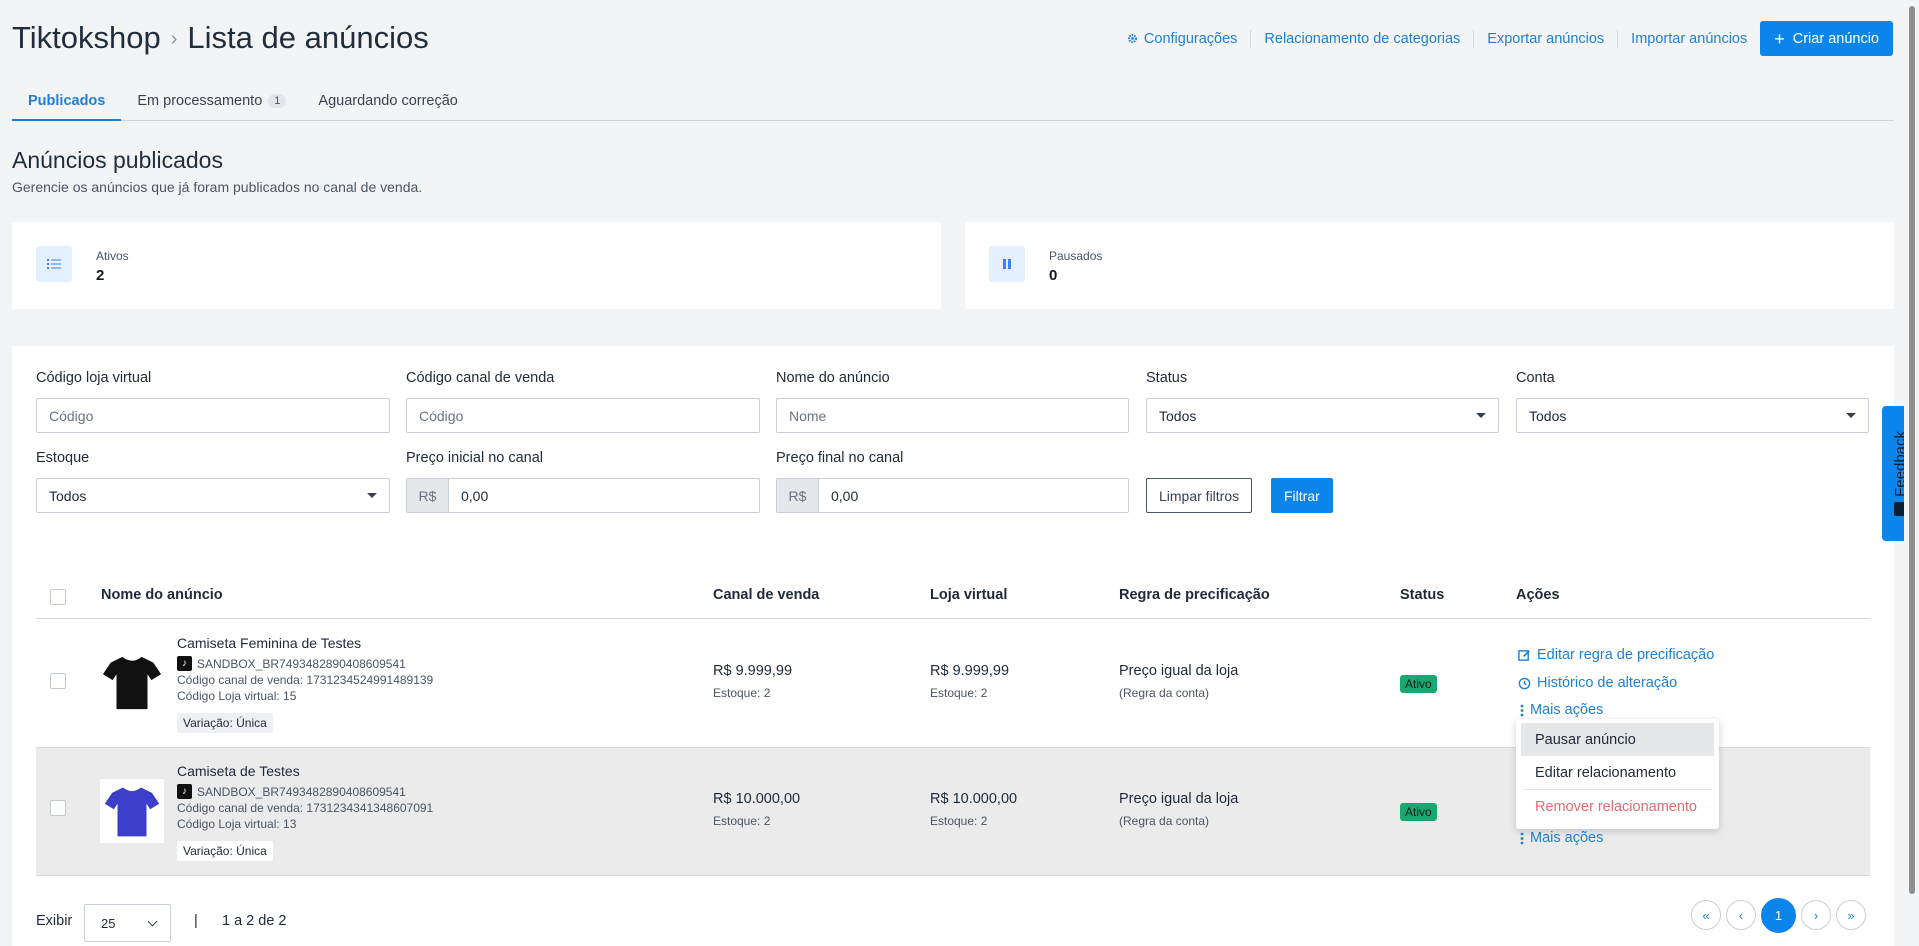 This screenshot has height=946, width=1919. I want to click on tab-label: Publicados, so click(67, 101).